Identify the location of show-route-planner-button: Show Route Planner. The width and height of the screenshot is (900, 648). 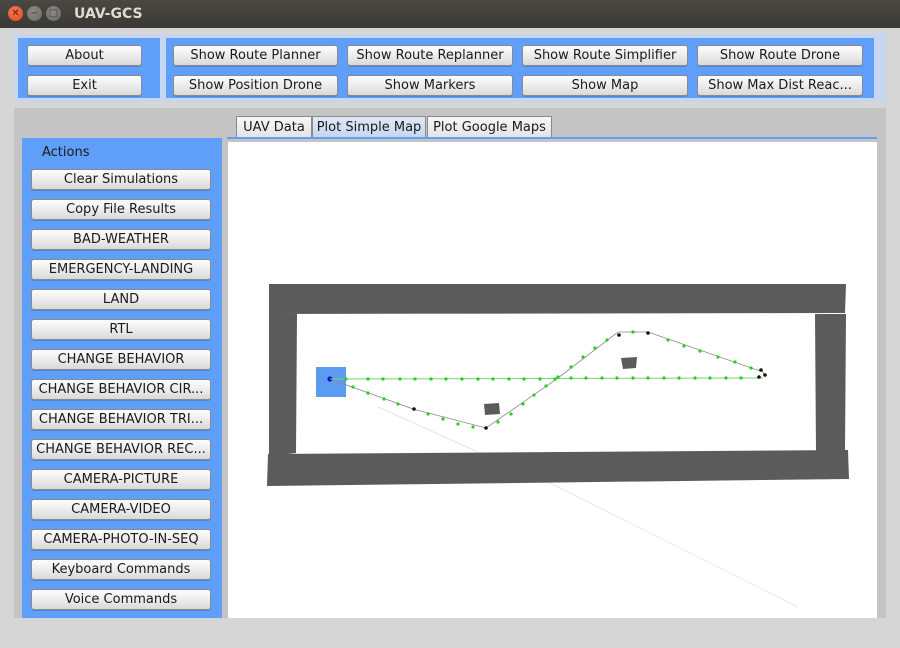
(255, 55).